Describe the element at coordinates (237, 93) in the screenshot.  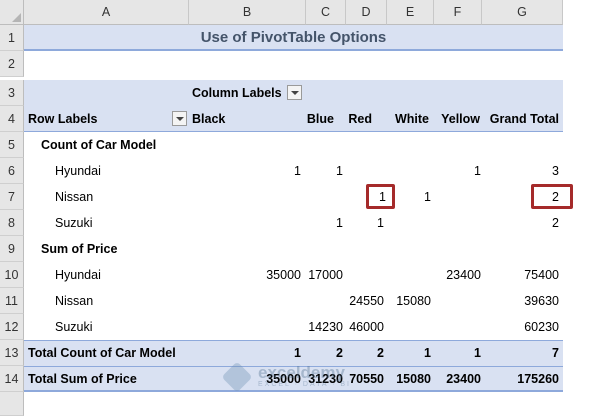
I see `column-labels-heading: Column Labels` at that location.